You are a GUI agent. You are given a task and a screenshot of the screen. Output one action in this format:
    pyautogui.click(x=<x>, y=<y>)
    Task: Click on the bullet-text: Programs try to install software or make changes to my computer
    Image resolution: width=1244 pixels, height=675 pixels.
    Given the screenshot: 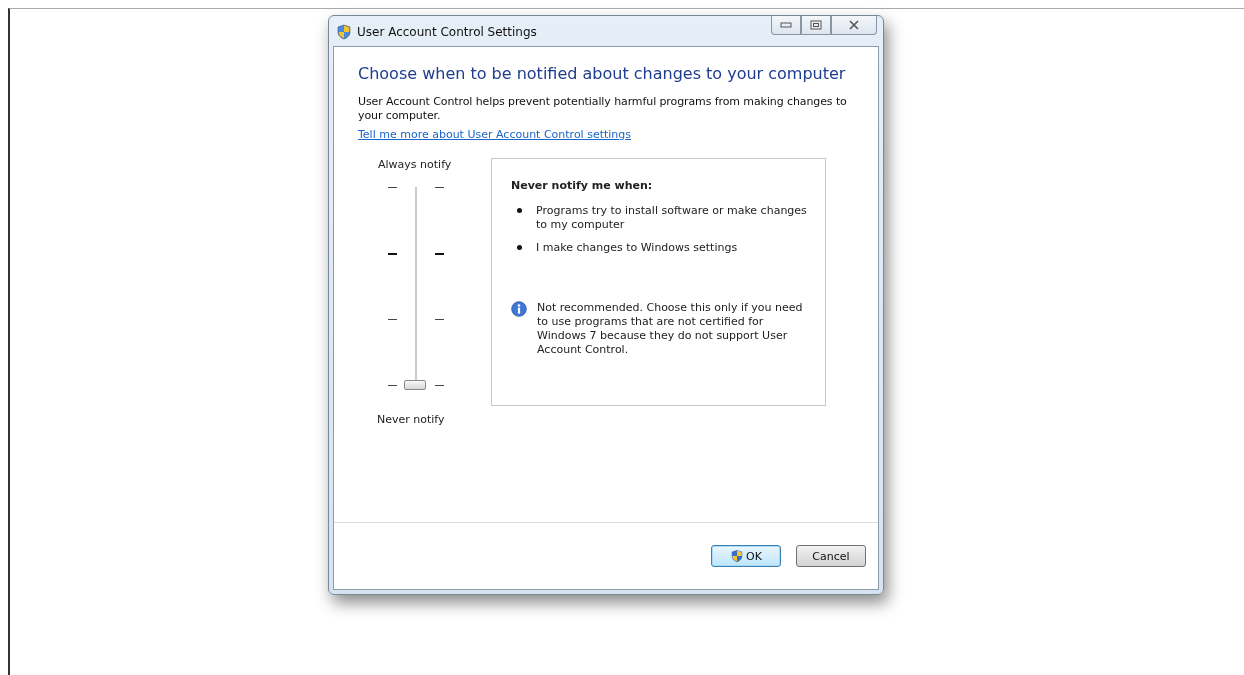 What is the action you would take?
    pyautogui.click(x=671, y=218)
    